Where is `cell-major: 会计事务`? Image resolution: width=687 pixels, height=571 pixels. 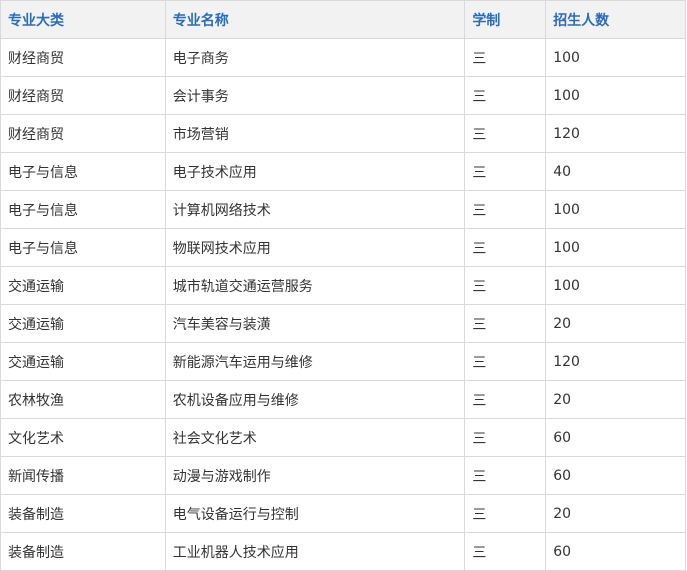 cell-major: 会计事务 is located at coordinates (315, 95).